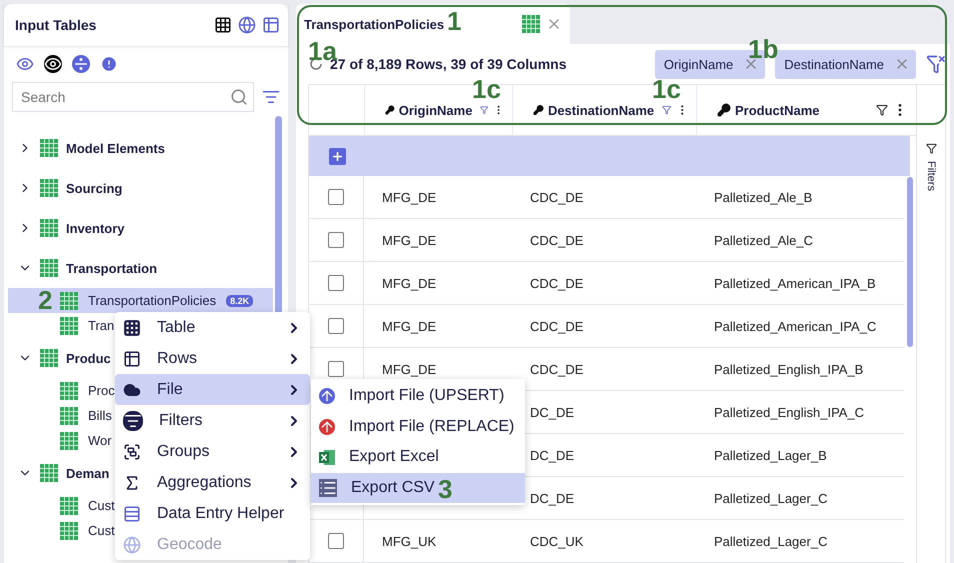  Describe the element at coordinates (240, 300) in the screenshot. I see `count-badge: 8.2K` at that location.